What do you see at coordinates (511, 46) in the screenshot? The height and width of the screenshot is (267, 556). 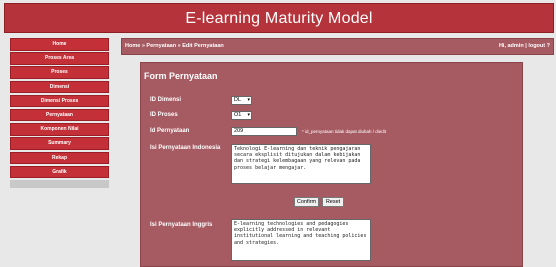 I see `user-greeting: Hi, admin` at bounding box center [511, 46].